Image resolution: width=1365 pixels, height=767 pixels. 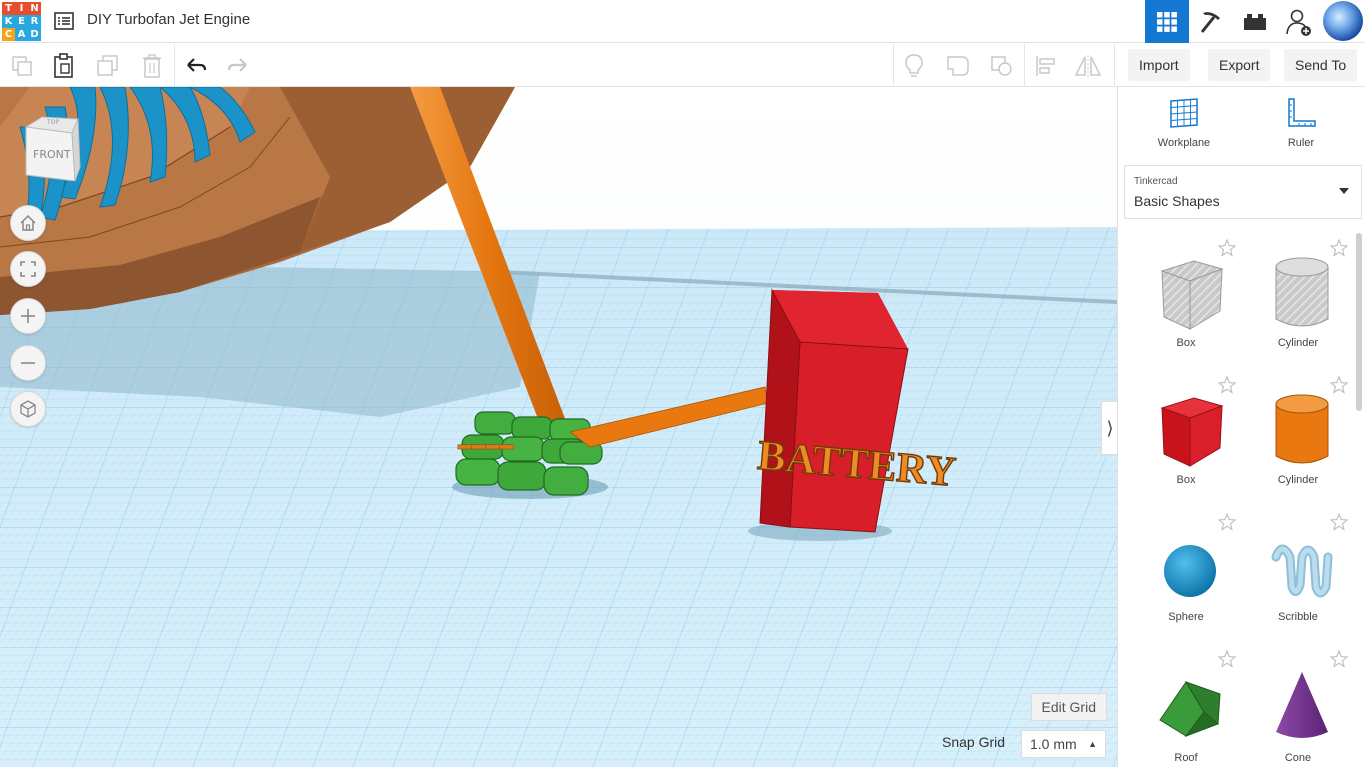 I want to click on library-source-label: Tinkercad, so click(x=1156, y=181).